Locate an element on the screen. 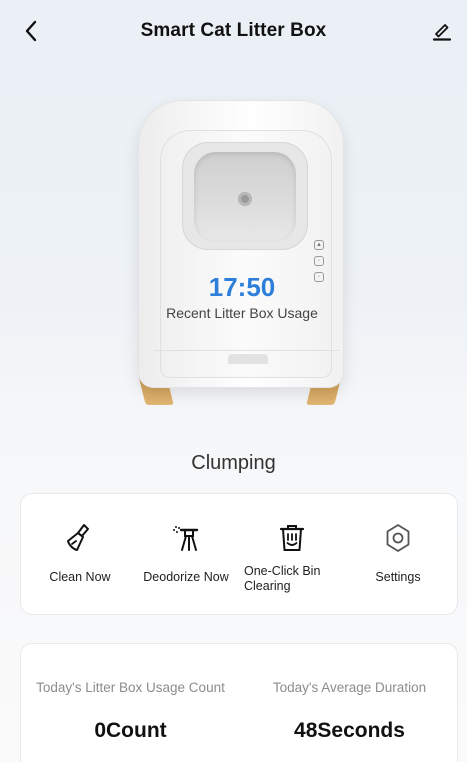  clean-now-button: Clean Now is located at coordinates (80, 554).